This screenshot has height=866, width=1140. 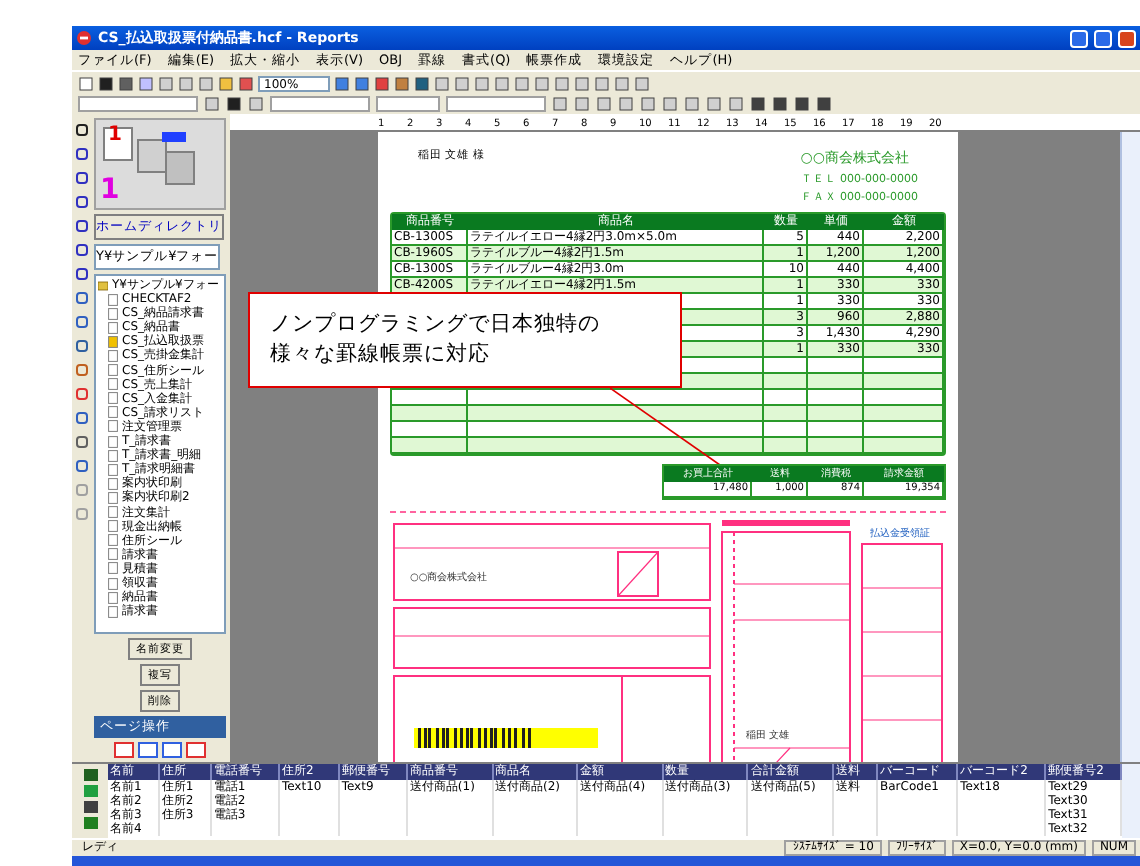 What do you see at coordinates (380, 355) in the screenshot?
I see `callout-text: 様々な罫線帳票に対応` at bounding box center [380, 355].